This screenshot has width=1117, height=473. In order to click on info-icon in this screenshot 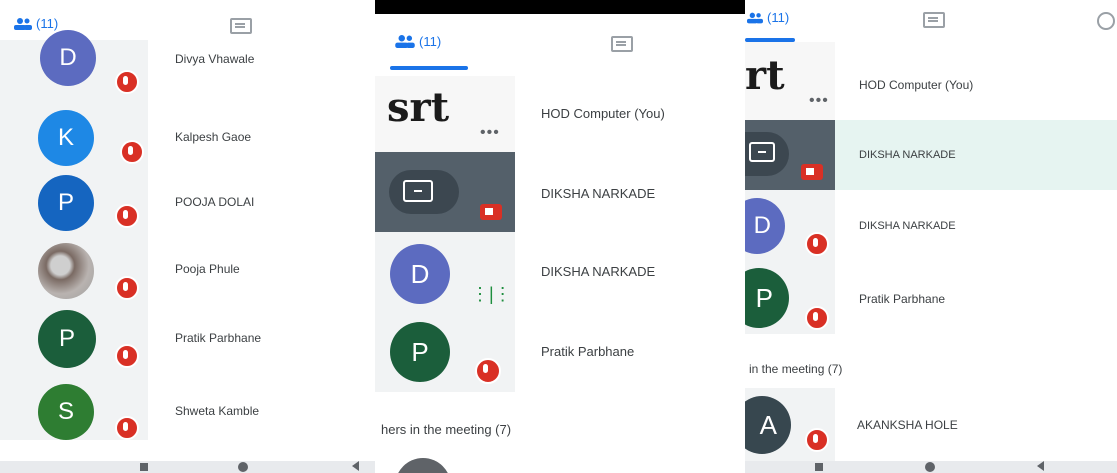, I will do `click(1106, 21)`.